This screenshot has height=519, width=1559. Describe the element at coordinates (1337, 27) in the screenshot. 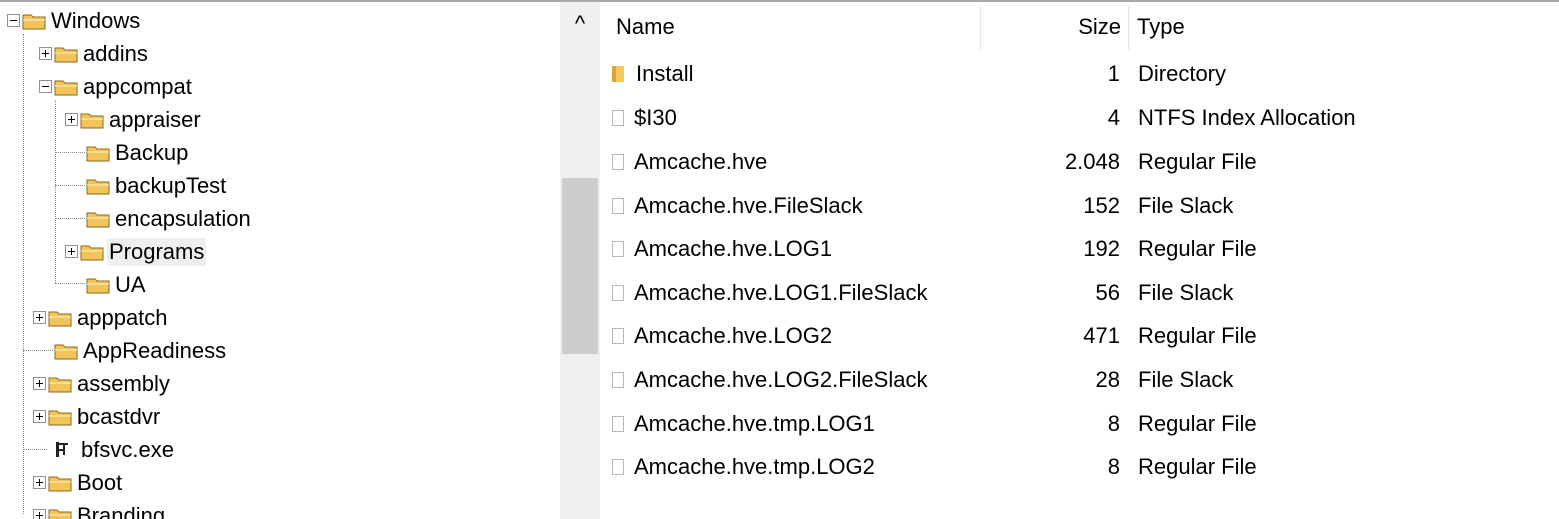

I see `column-header-type: Type` at that location.